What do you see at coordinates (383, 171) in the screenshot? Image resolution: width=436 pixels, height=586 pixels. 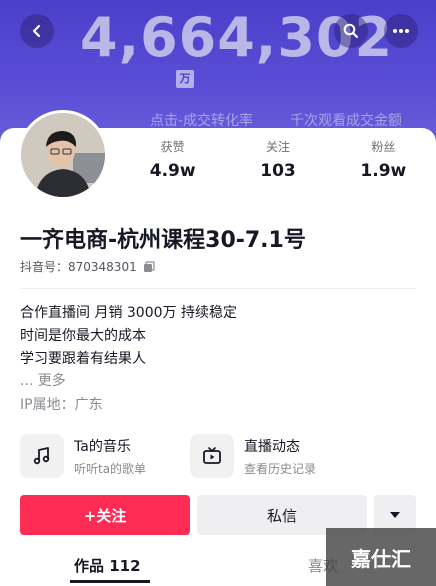 I see `stat-value: 1.9w` at bounding box center [383, 171].